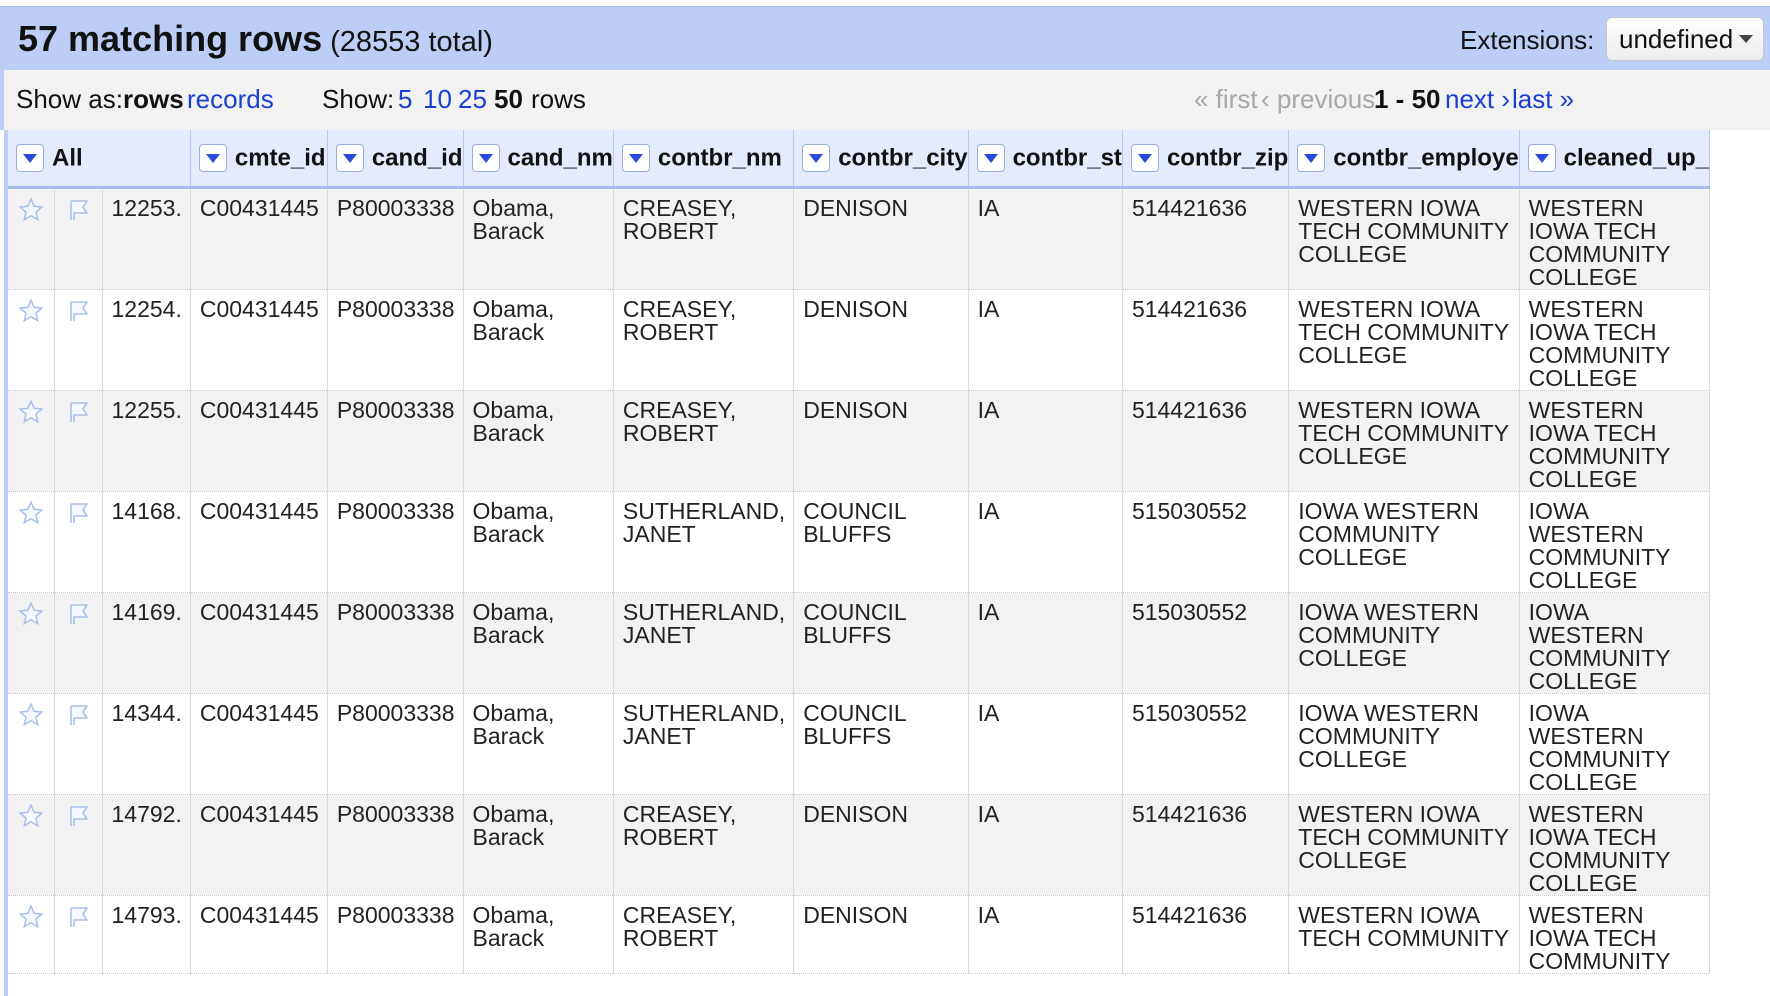  I want to click on first-page-link: « first, so click(1226, 99).